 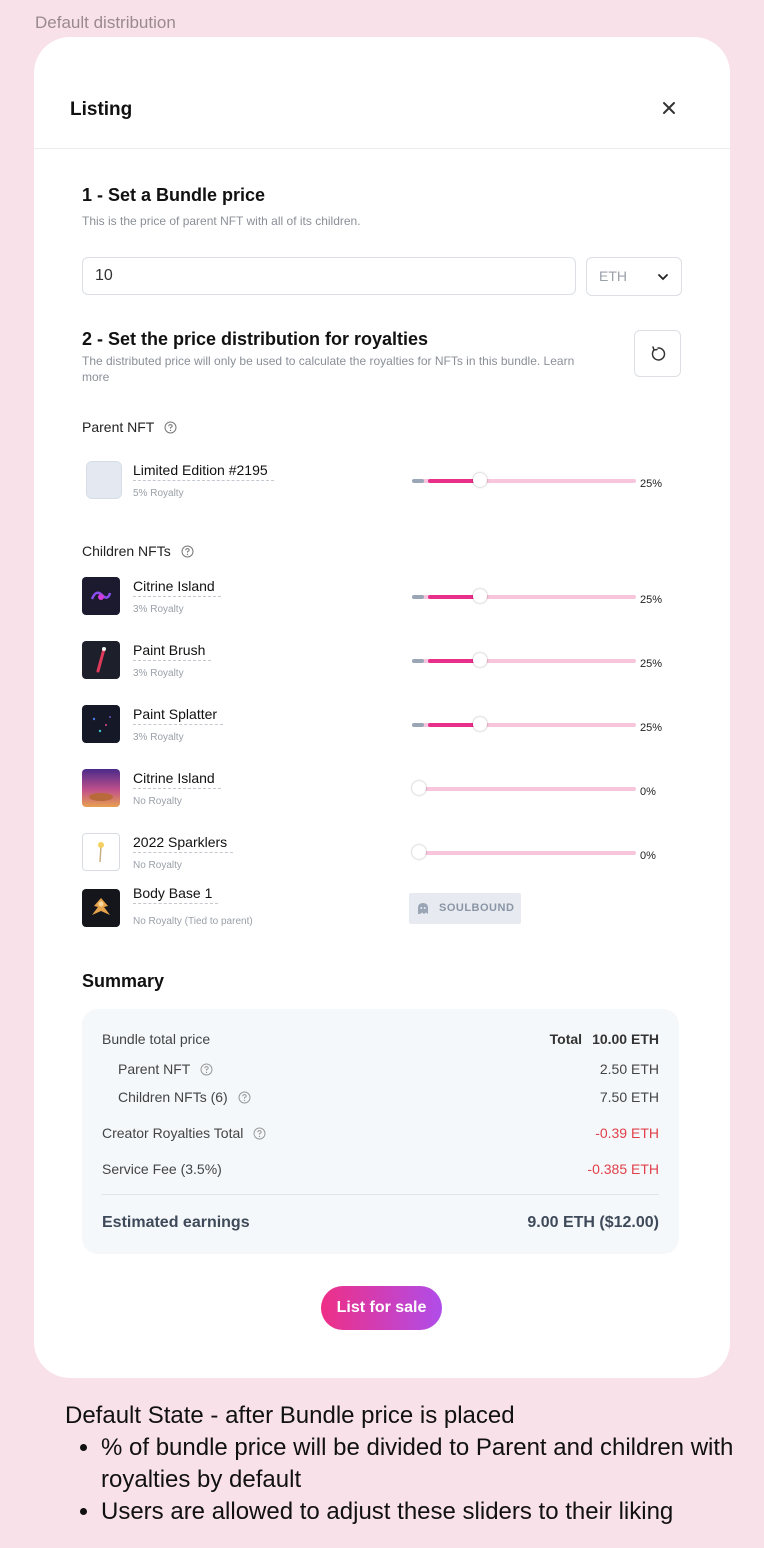 I want to click on slider-track, so click(x=524, y=853).